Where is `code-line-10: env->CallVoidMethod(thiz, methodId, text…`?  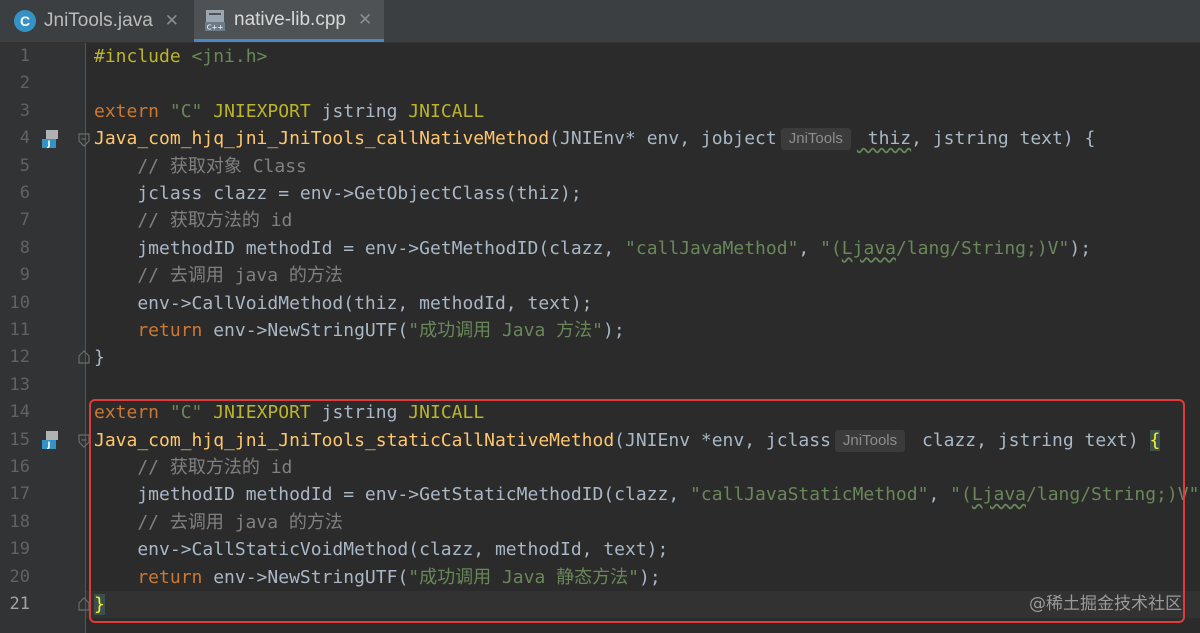 code-line-10: env->CallVoidMethod(thiz, methodId, text… is located at coordinates (343, 303).